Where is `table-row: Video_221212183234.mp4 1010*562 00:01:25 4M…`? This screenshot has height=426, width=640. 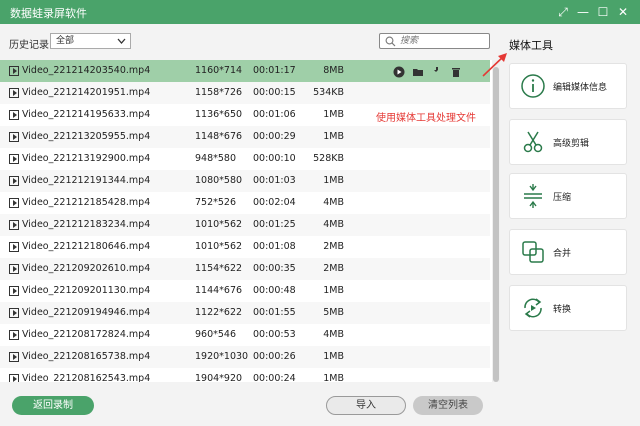
table-row: Video_221212183234.mp4 1010*562 00:01:25 4M… is located at coordinates (245, 225).